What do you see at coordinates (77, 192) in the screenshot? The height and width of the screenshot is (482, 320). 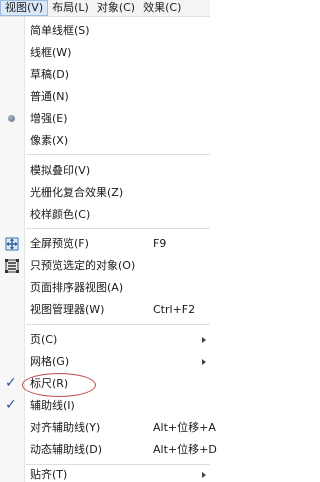 I see `menu-item-label: 光栅化复合效果(Z)` at bounding box center [77, 192].